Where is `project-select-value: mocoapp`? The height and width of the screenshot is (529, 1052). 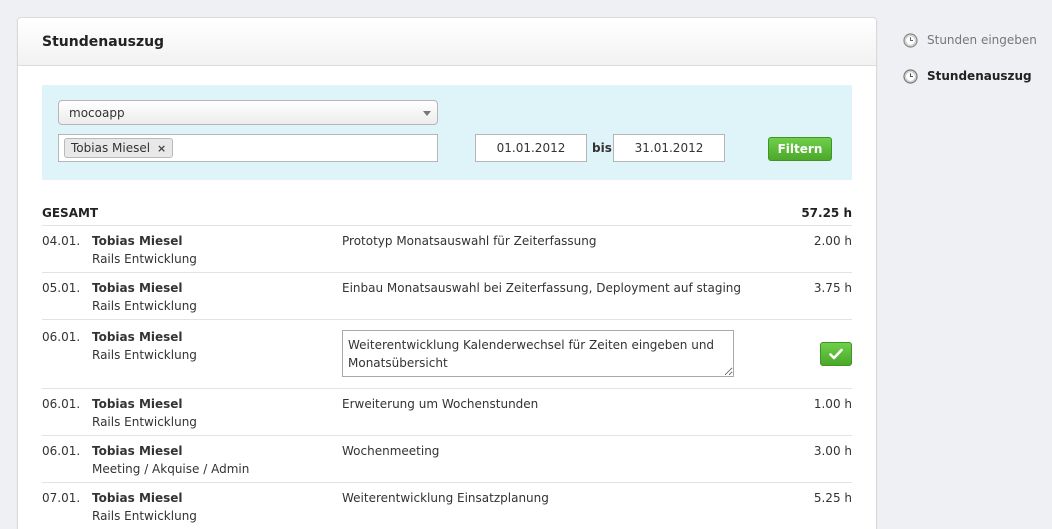 project-select-value: mocoapp is located at coordinates (97, 112).